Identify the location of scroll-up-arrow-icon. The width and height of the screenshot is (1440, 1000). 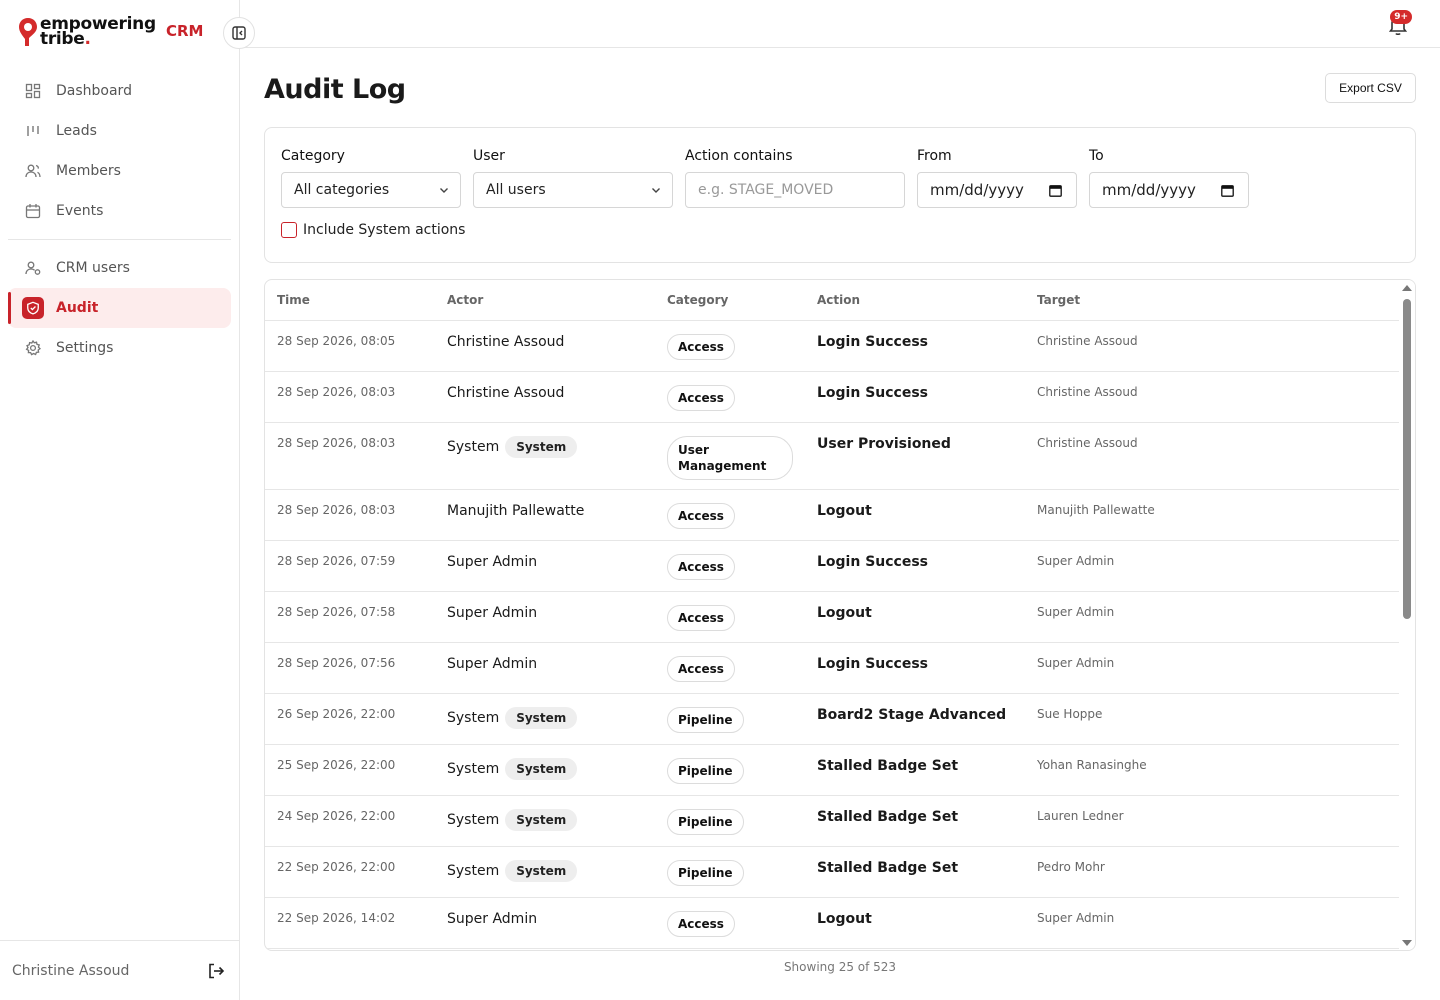
(1407, 288).